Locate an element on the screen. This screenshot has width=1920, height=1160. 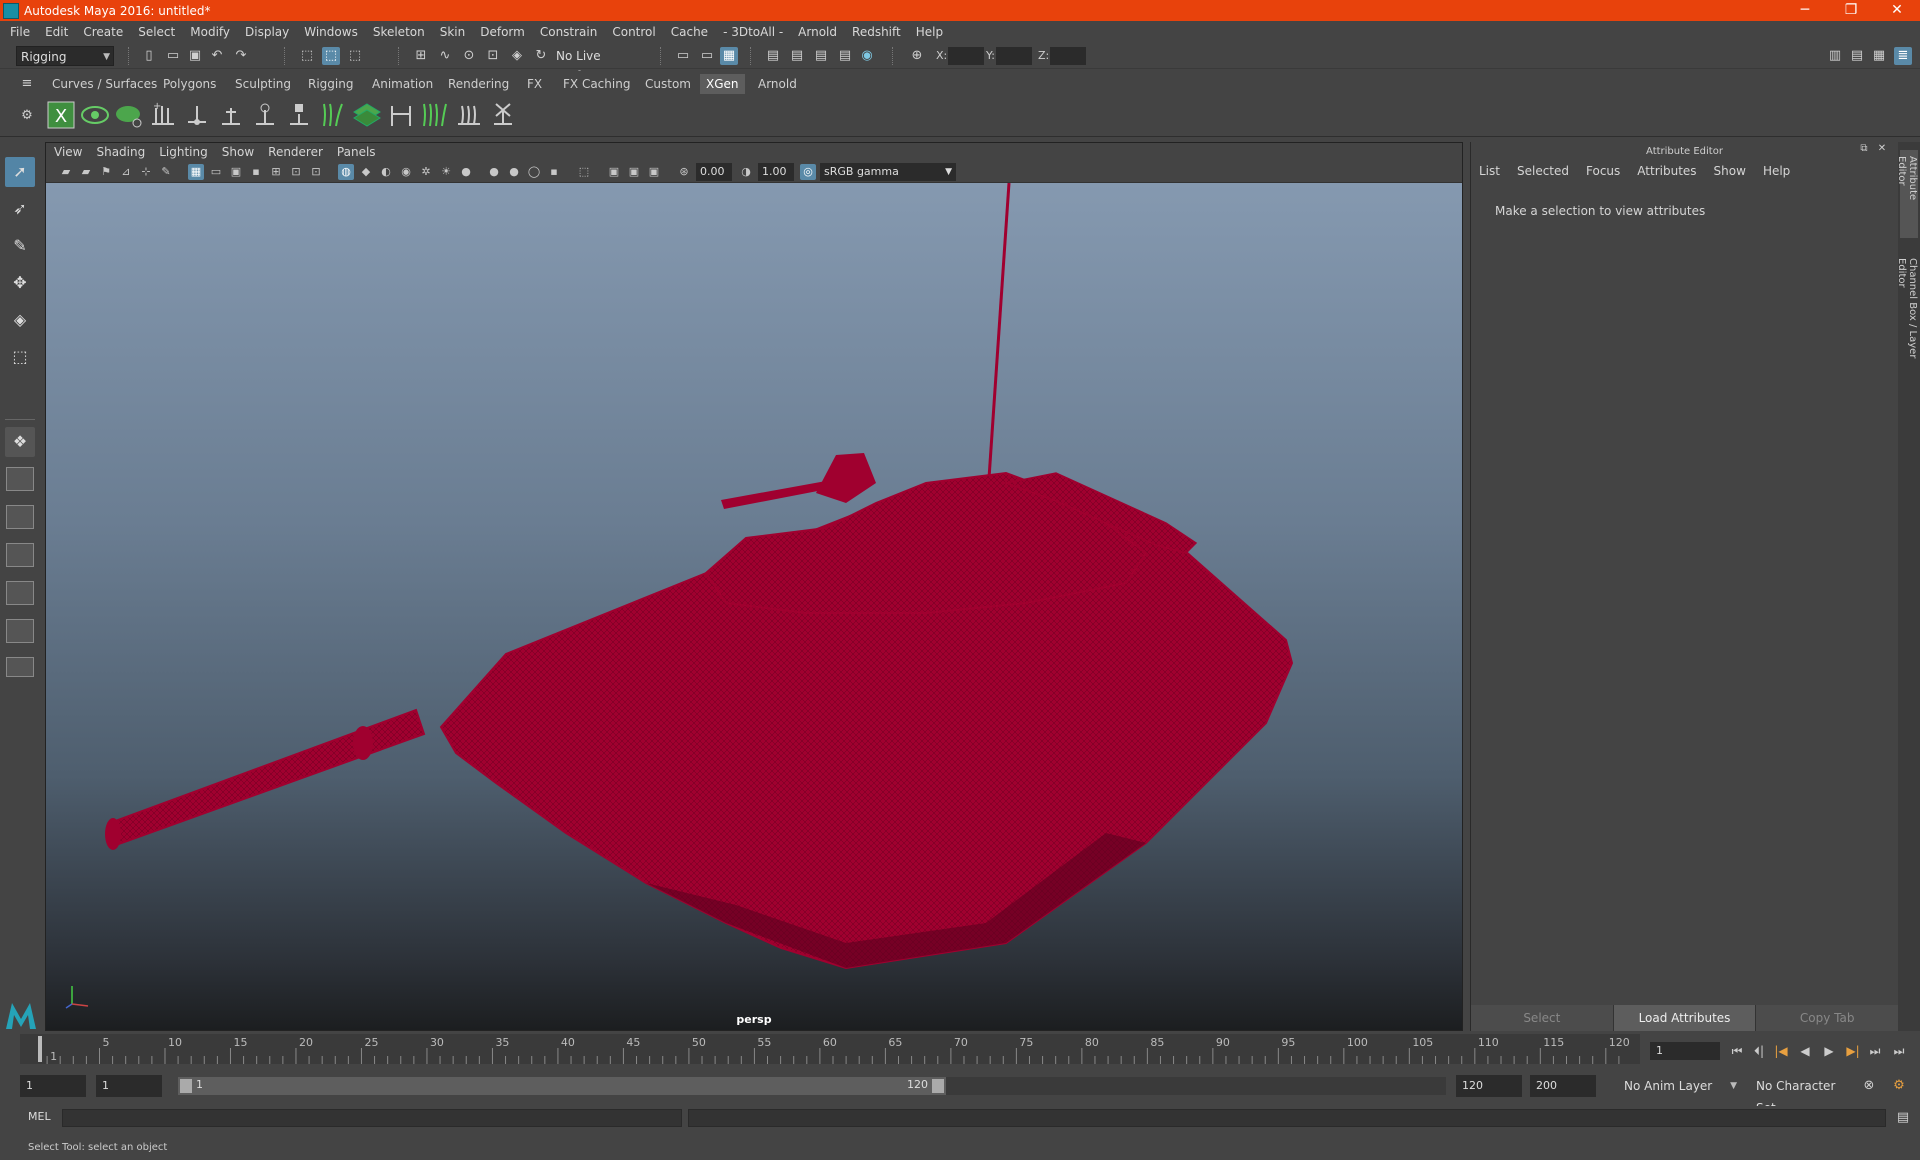
select-object-icon: ⬚ is located at coordinates (331, 56).